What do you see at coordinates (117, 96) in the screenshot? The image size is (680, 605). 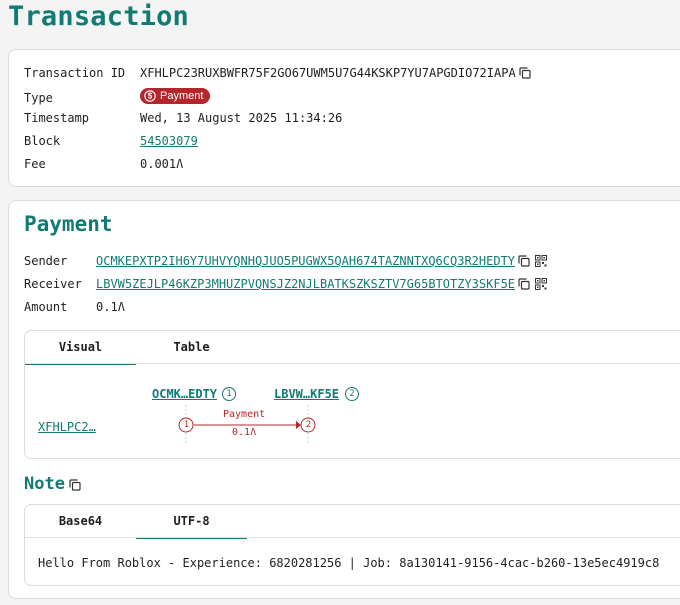 I see `type-row: Type $ Payment` at bounding box center [117, 96].